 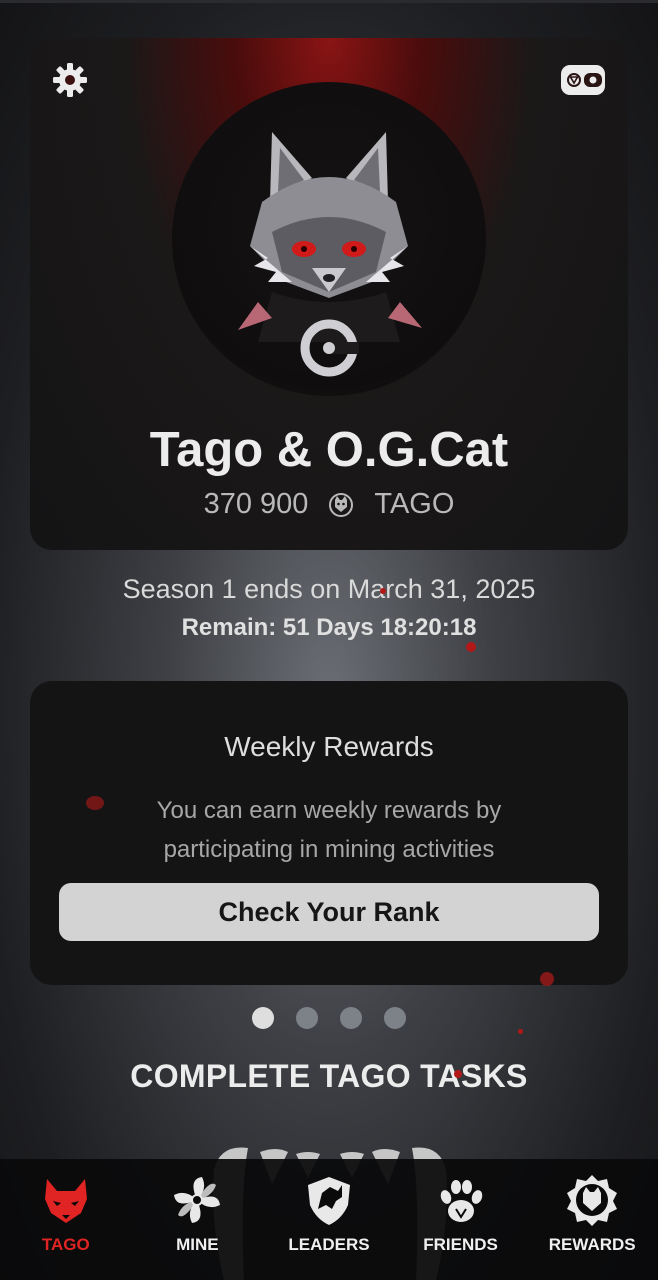 I want to click on pinwheel-icon, so click(x=197, y=1200).